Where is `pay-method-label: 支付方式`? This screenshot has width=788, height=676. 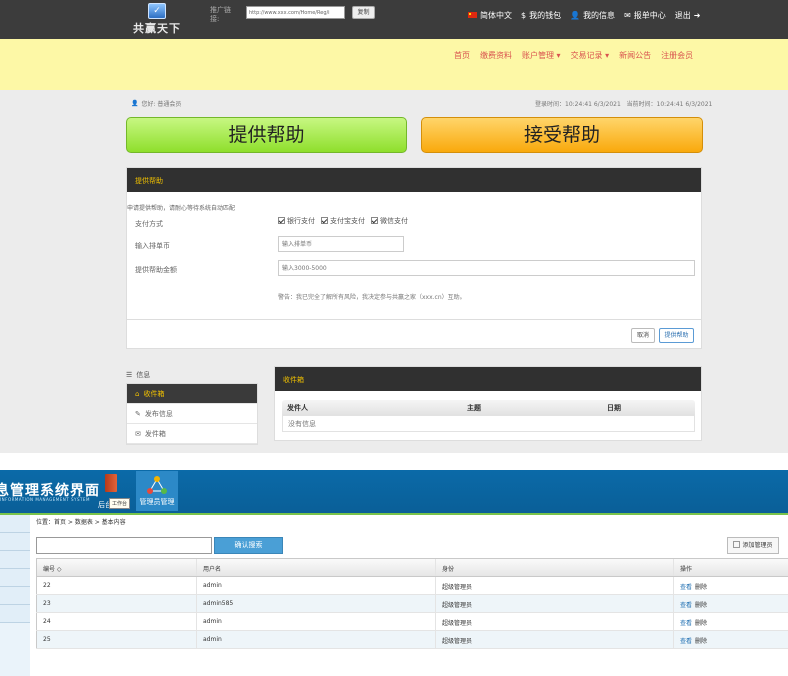 pay-method-label: 支付方式 is located at coordinates (149, 224).